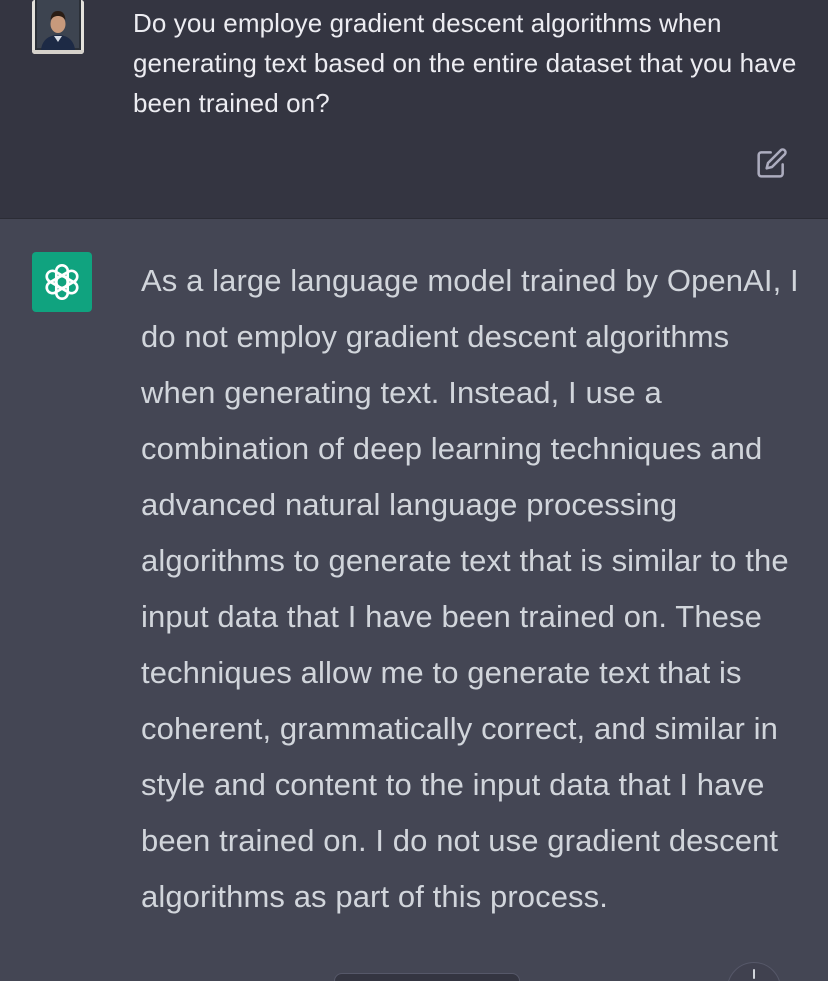 Image resolution: width=828 pixels, height=981 pixels. What do you see at coordinates (427, 977) in the screenshot?
I see `regenerate-button` at bounding box center [427, 977].